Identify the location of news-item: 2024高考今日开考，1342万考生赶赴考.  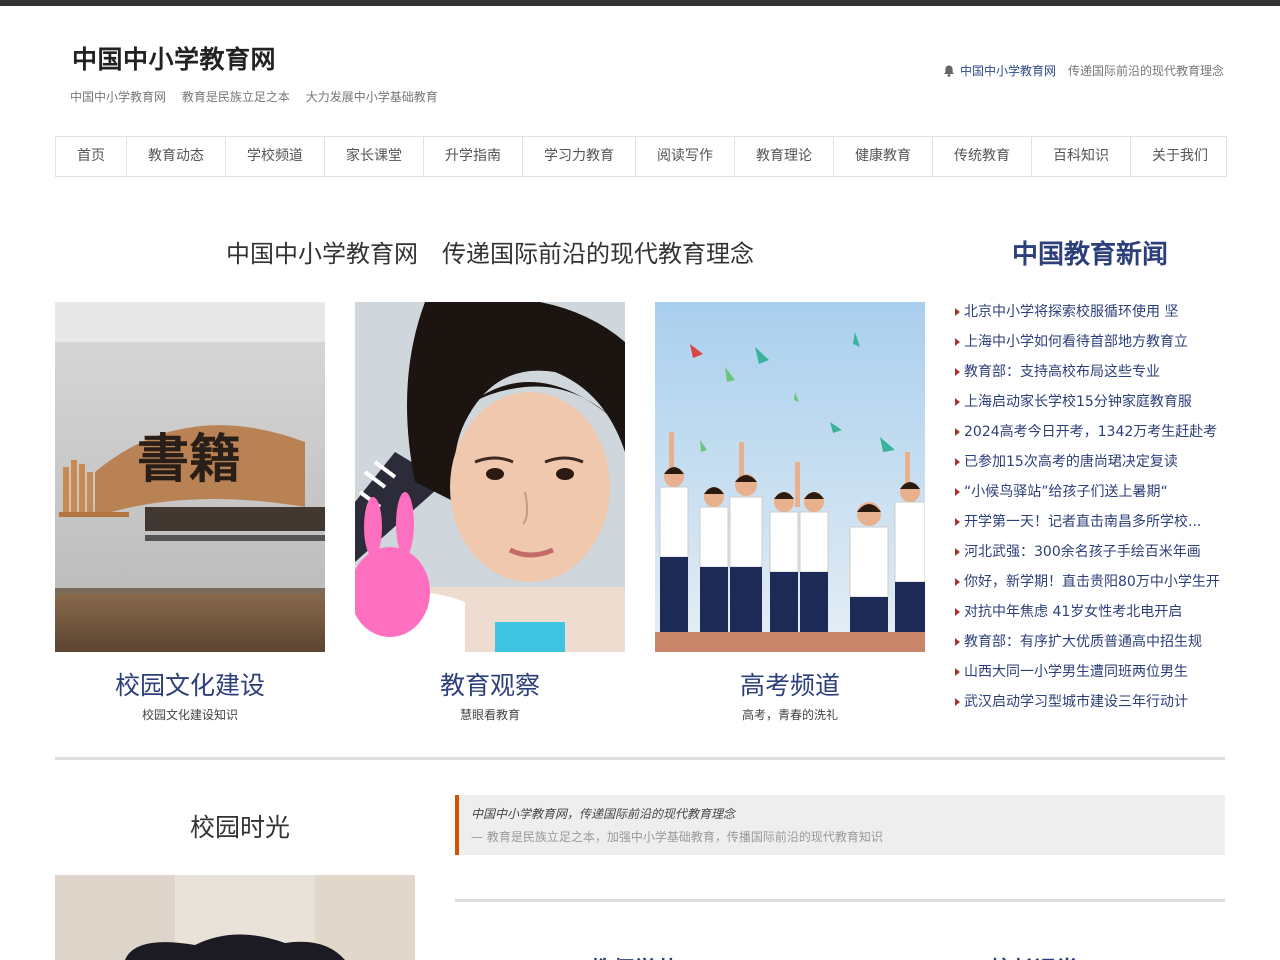
(1090, 432).